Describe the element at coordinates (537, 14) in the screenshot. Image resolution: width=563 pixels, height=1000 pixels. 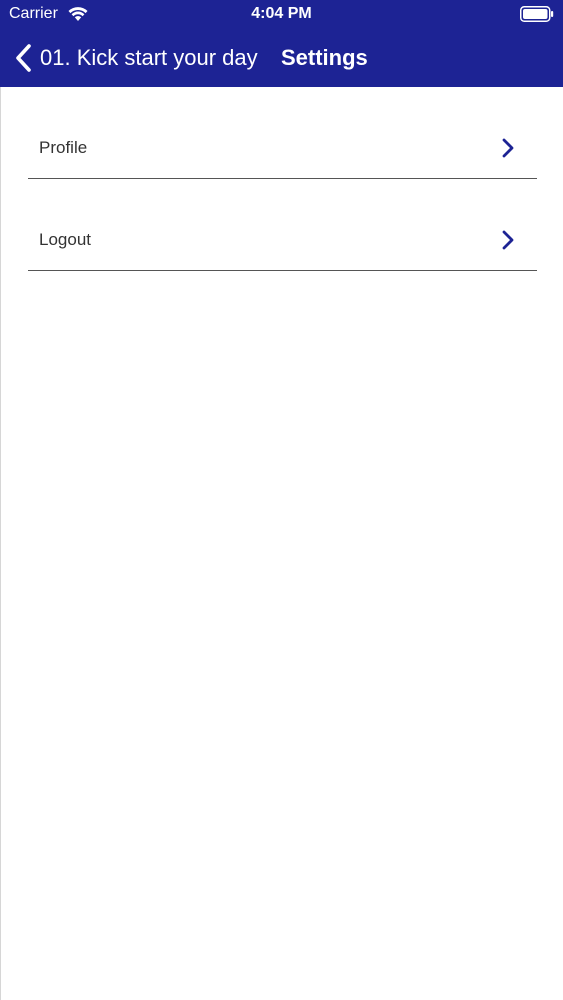
I see `battery-icon` at that location.